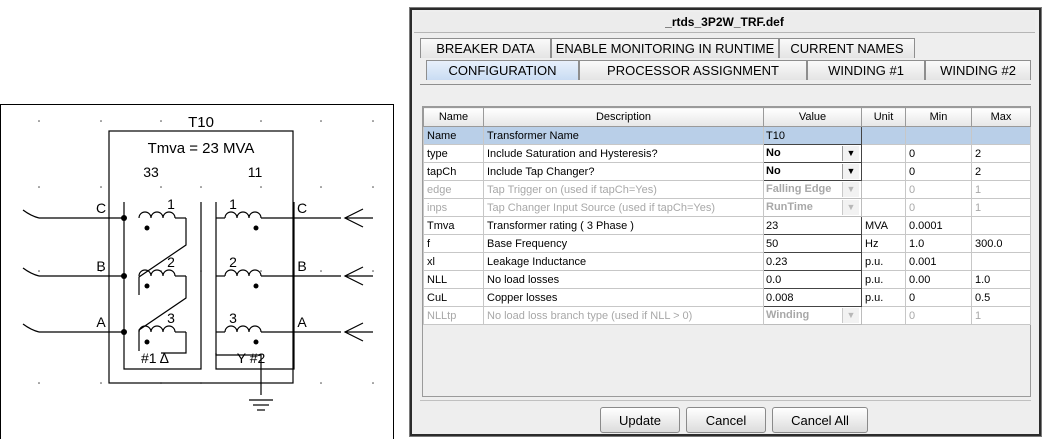 The width and height of the screenshot is (1046, 440). Describe the element at coordinates (812, 297) in the screenshot. I see `param-value-input: 0.008` at that location.